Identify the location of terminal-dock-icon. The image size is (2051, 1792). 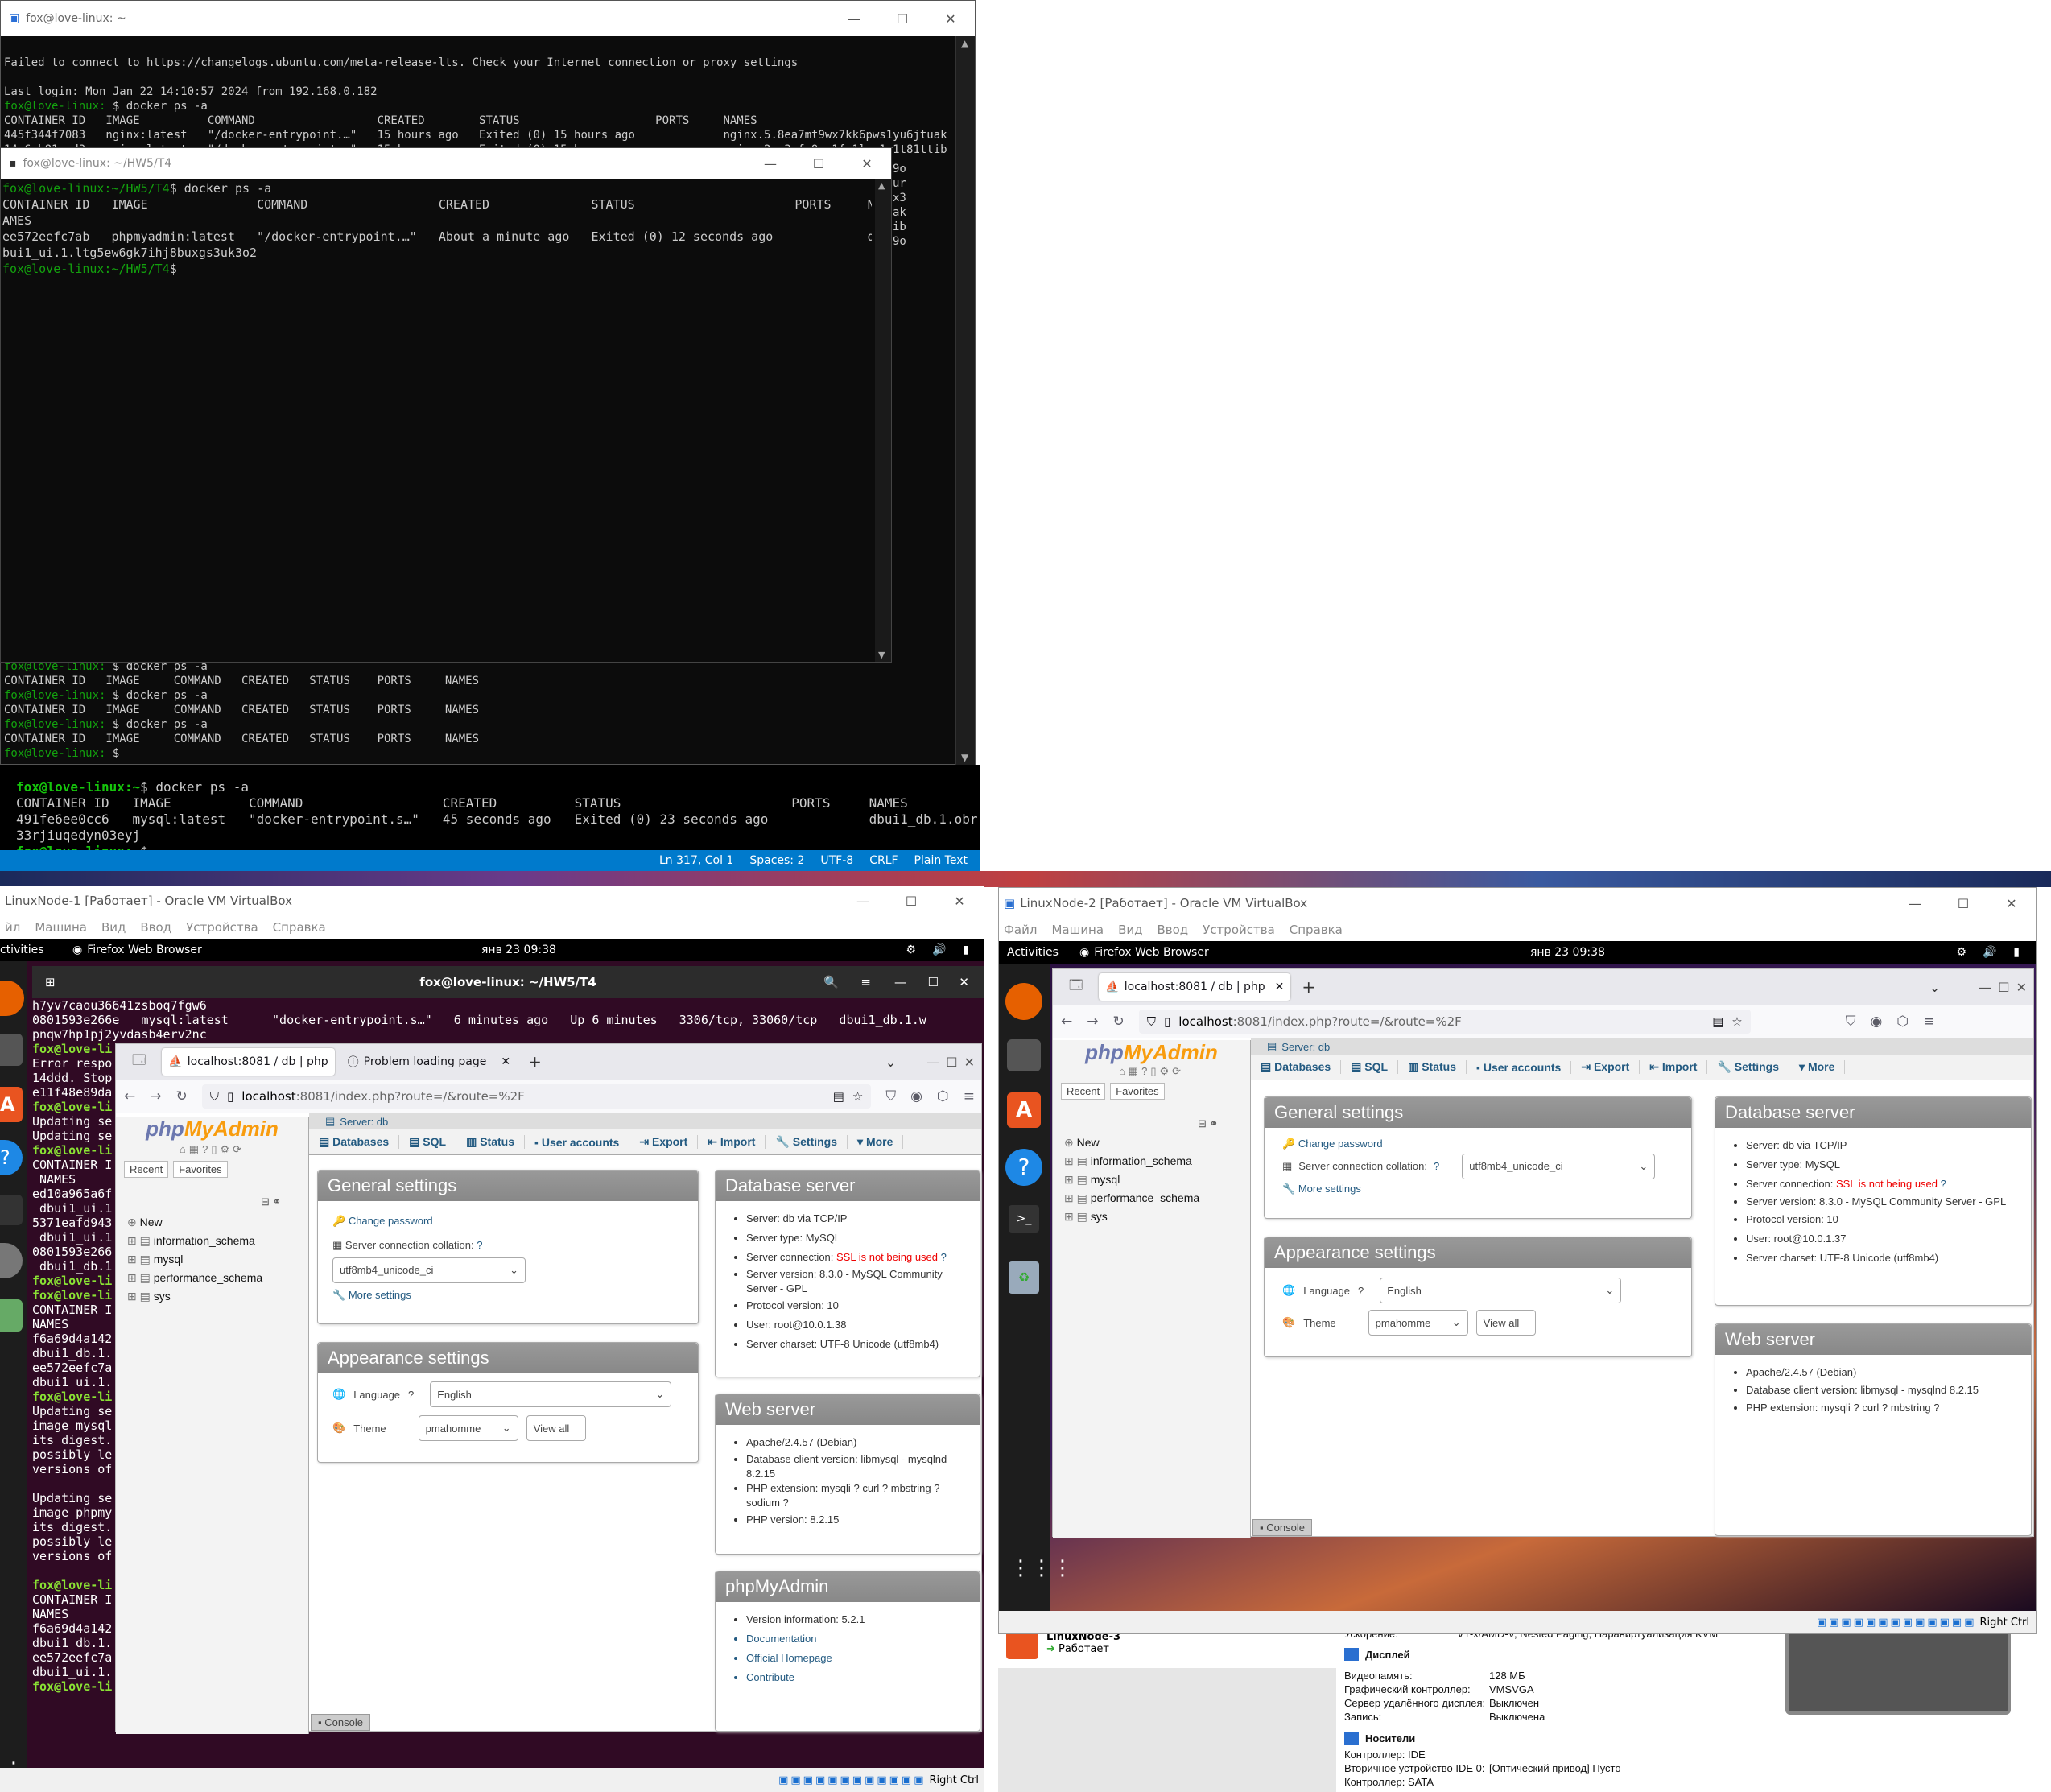
(11, 1210).